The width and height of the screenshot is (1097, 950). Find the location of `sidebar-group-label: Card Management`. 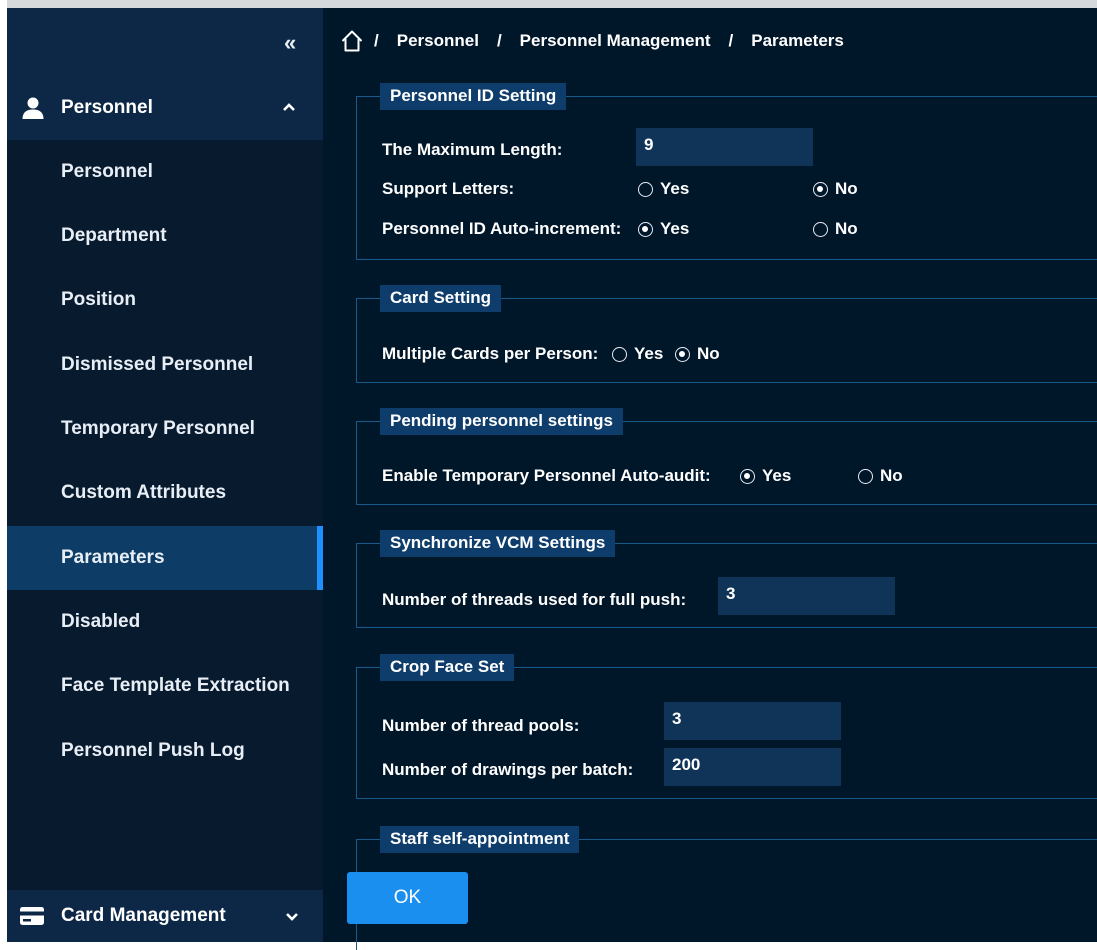

sidebar-group-label: Card Management is located at coordinates (143, 915).